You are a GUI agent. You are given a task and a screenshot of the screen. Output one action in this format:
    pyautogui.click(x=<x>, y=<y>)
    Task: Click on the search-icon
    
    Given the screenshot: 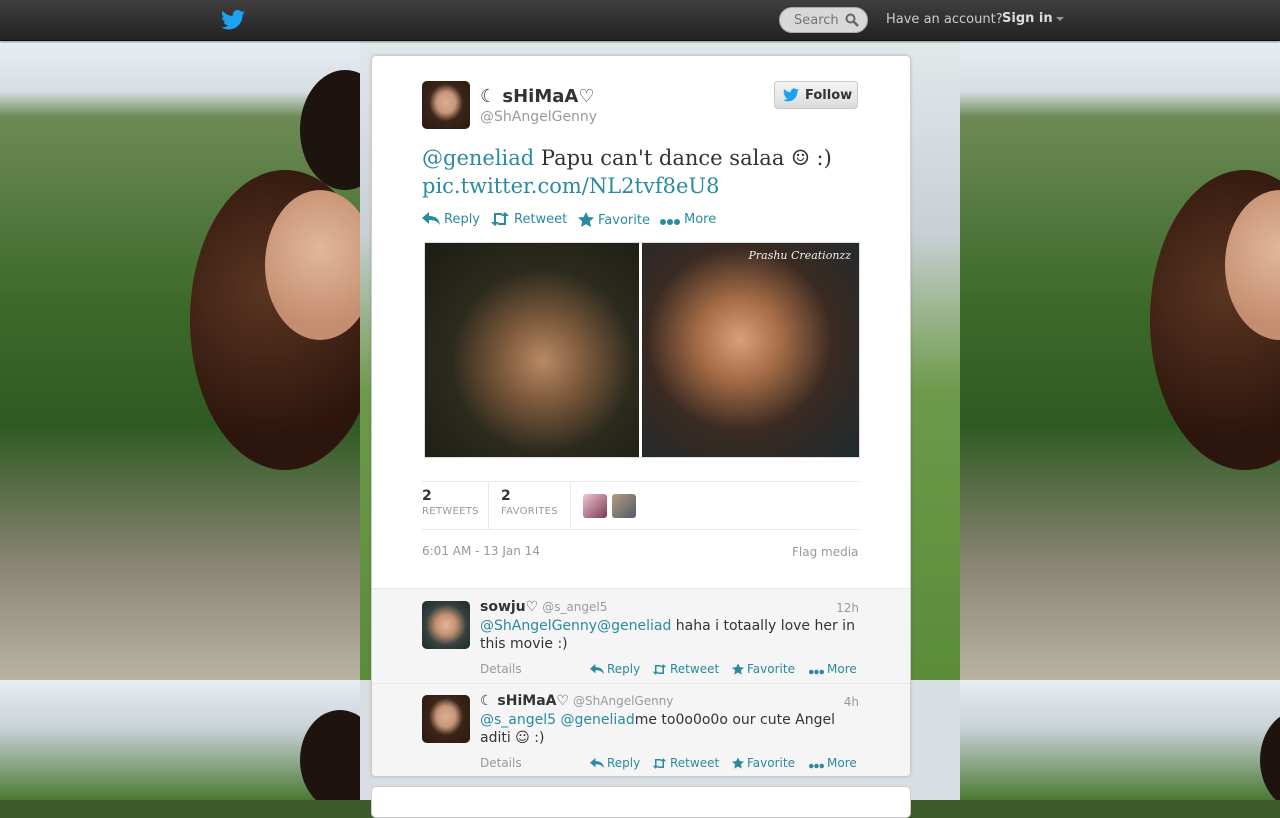 What is the action you would take?
    pyautogui.click(x=852, y=20)
    